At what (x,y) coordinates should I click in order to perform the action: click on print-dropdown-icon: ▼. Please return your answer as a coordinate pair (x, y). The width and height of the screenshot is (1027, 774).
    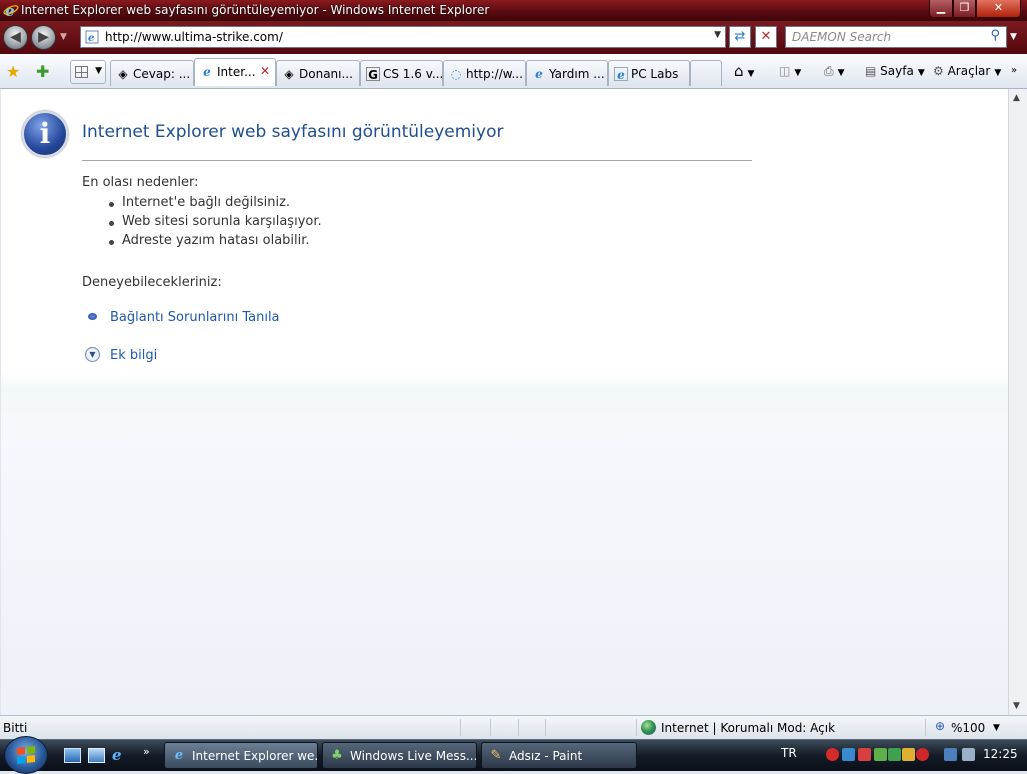
    Looking at the image, I should click on (841, 73).